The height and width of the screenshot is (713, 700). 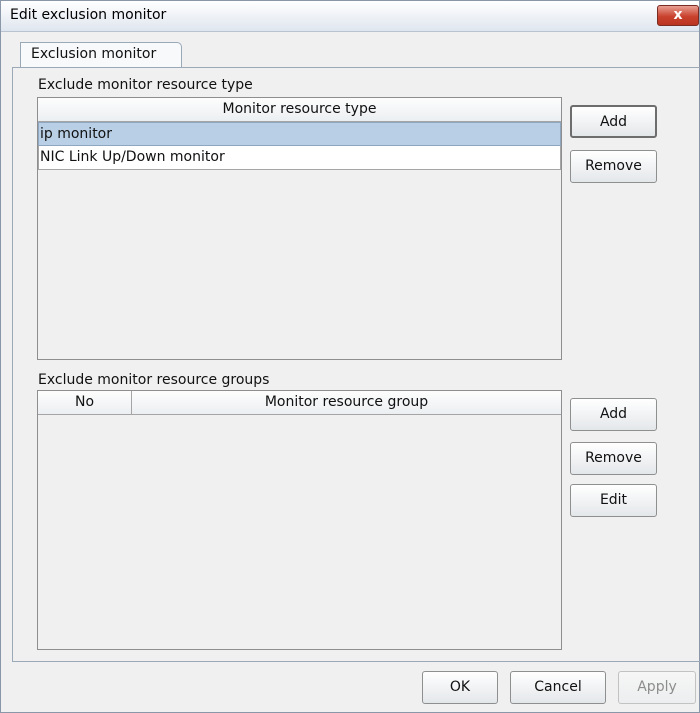 I want to click on apply-button-label: Apply, so click(x=657, y=687).